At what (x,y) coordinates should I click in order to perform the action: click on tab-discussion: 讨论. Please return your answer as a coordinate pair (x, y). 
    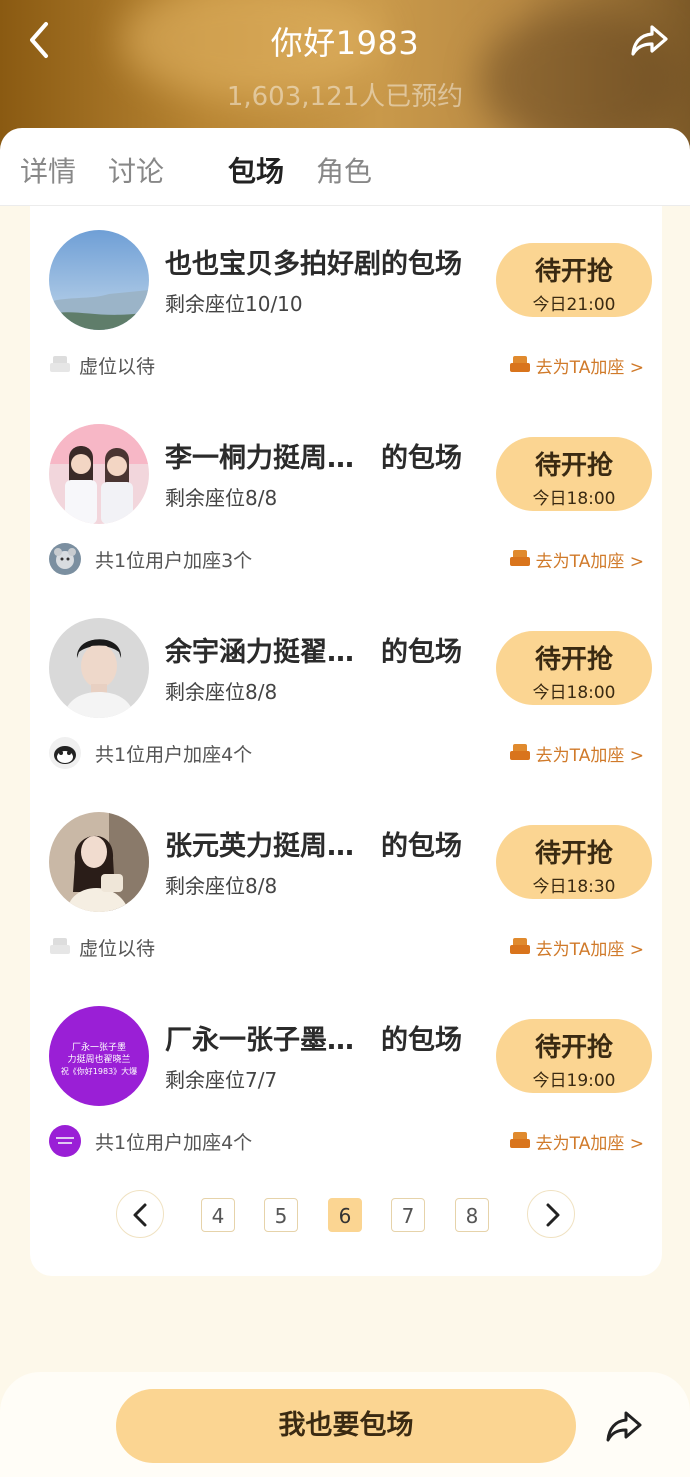
    Looking at the image, I should click on (136, 170).